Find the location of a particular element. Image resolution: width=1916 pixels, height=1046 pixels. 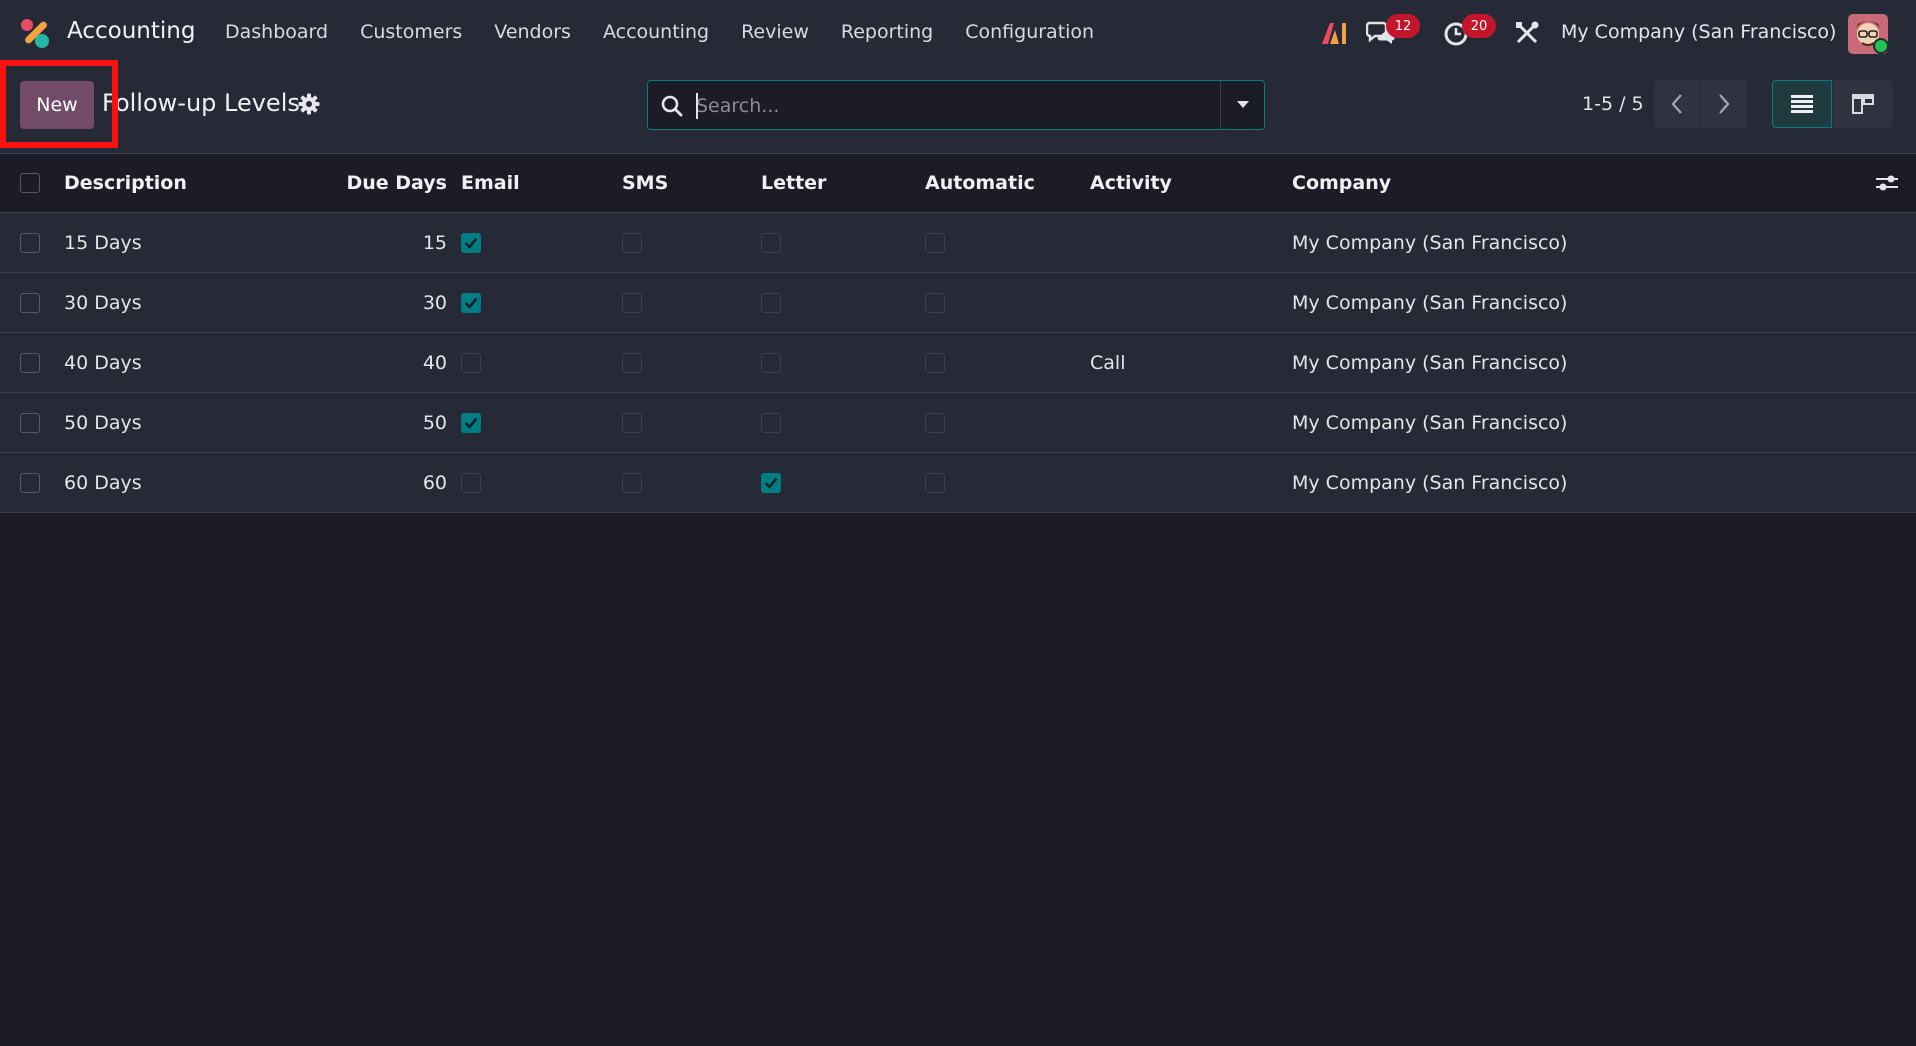

menu-vendors: Vendors is located at coordinates (532, 32).